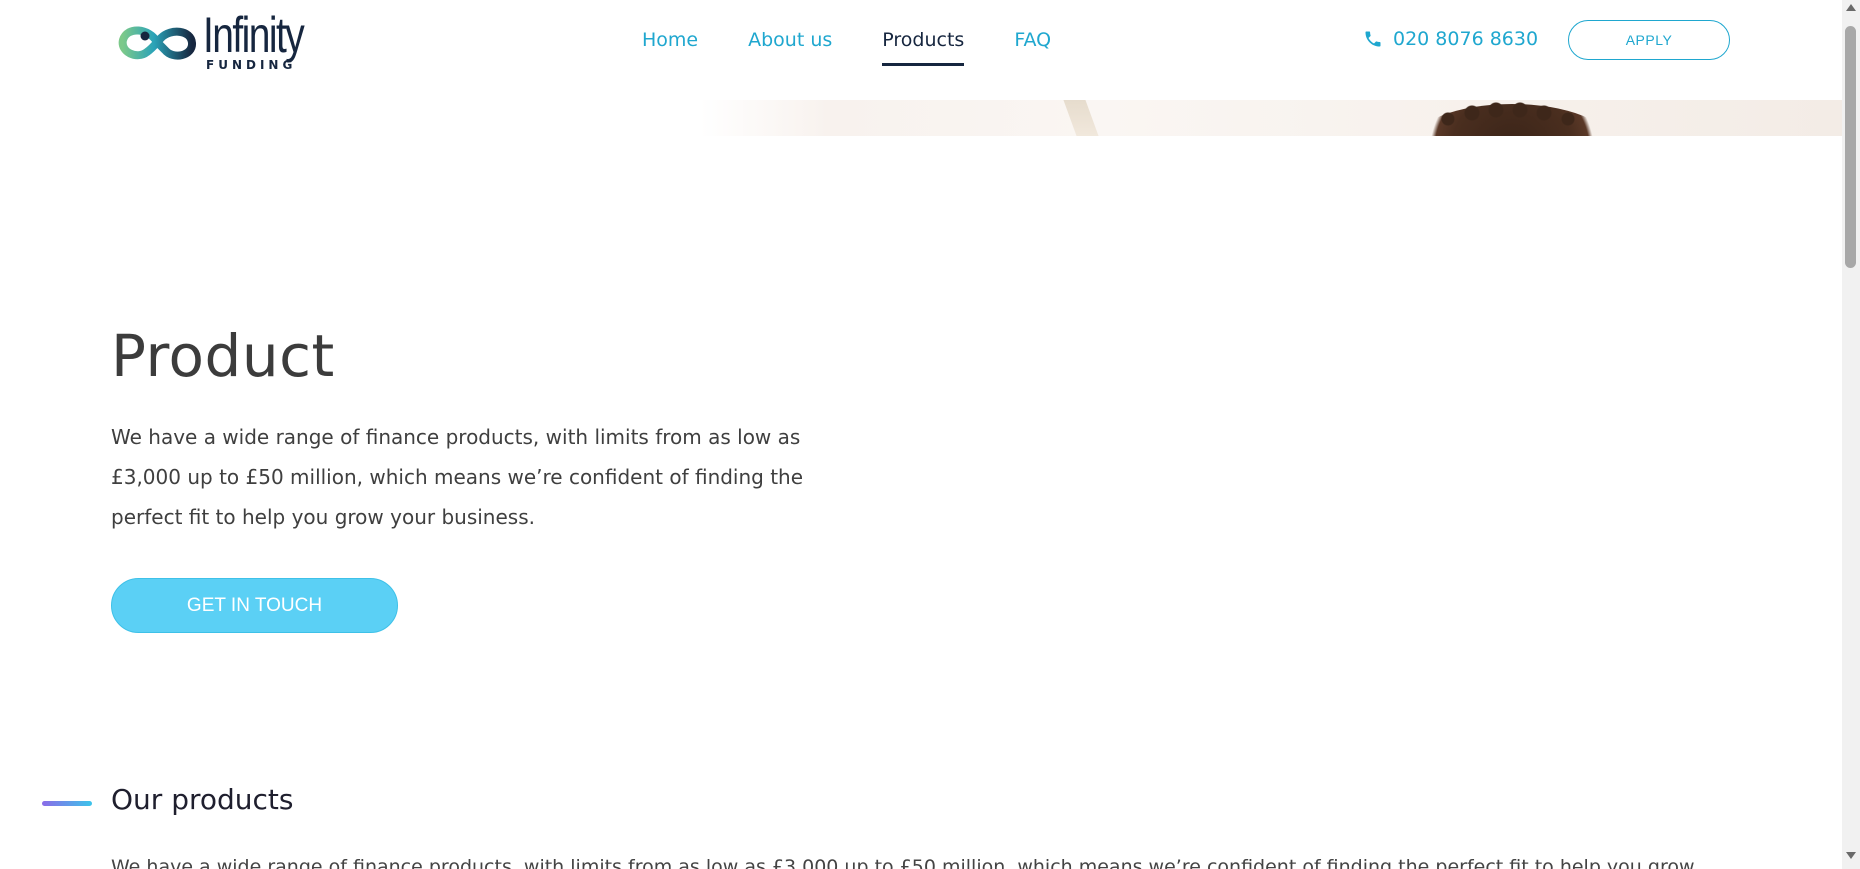 This screenshot has width=1860, height=869. I want to click on apply-button: APPLY, so click(1649, 40).